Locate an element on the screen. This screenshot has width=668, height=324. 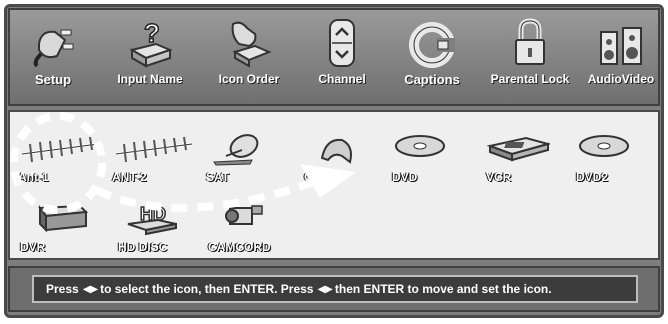
input-label: SAT is located at coordinates (218, 177).